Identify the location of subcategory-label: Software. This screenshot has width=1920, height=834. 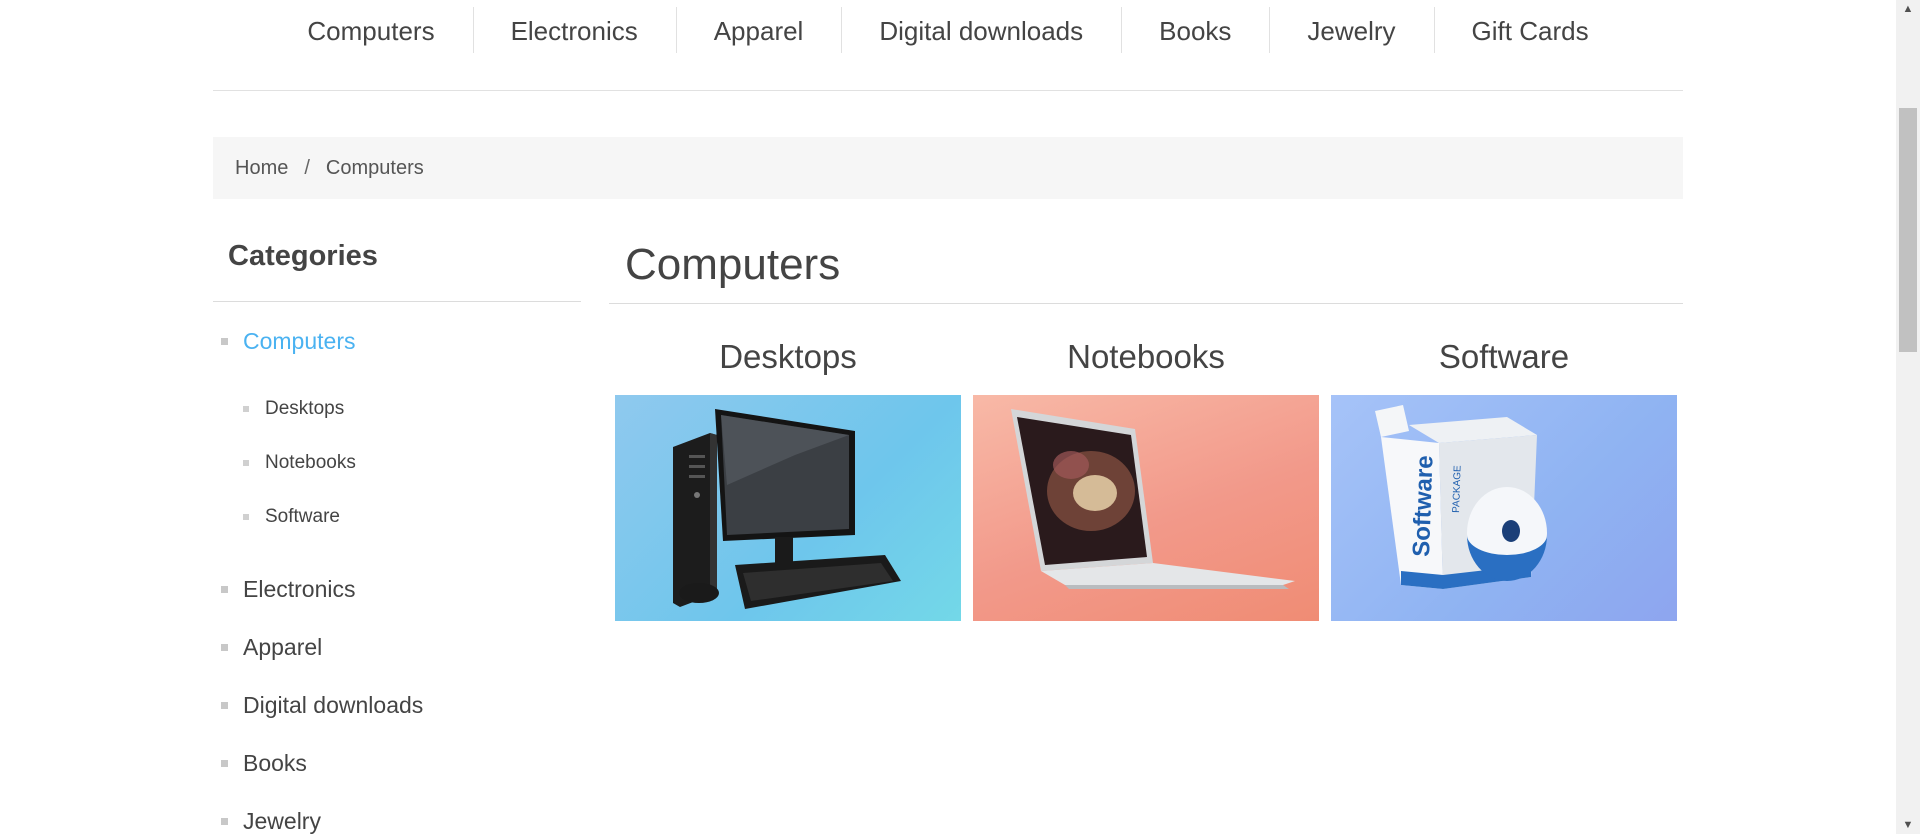
(302, 516).